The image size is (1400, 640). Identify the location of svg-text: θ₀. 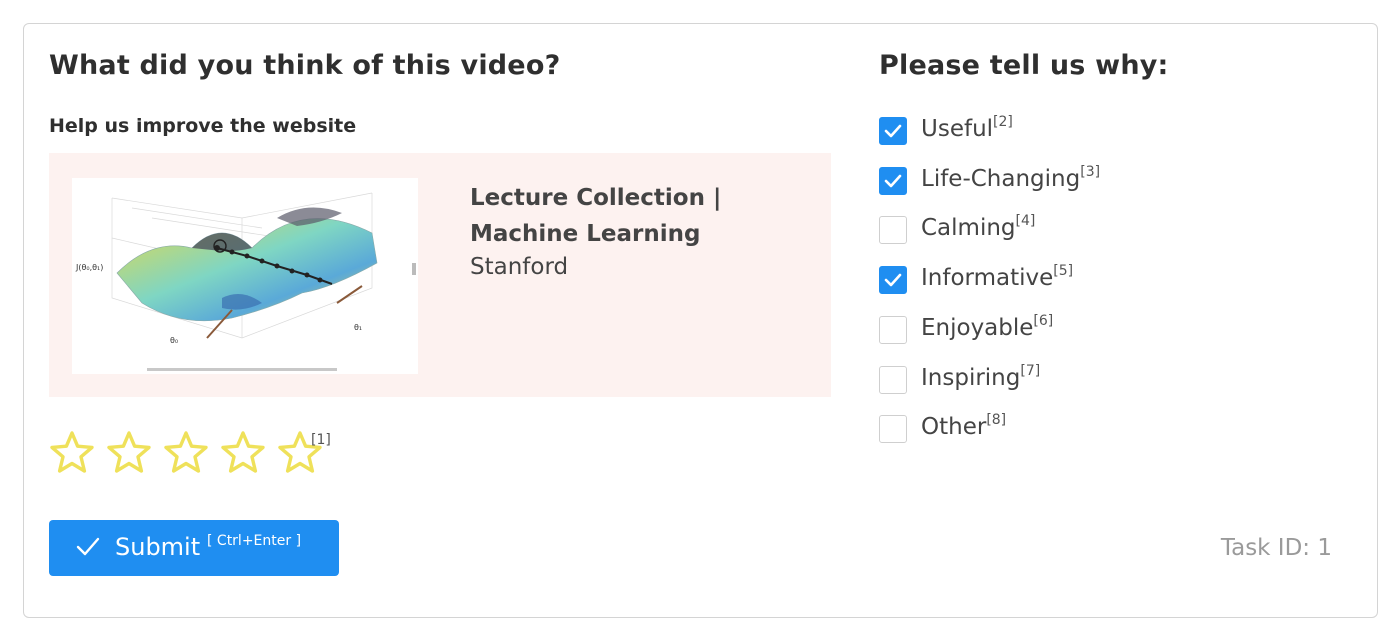
(174, 340).